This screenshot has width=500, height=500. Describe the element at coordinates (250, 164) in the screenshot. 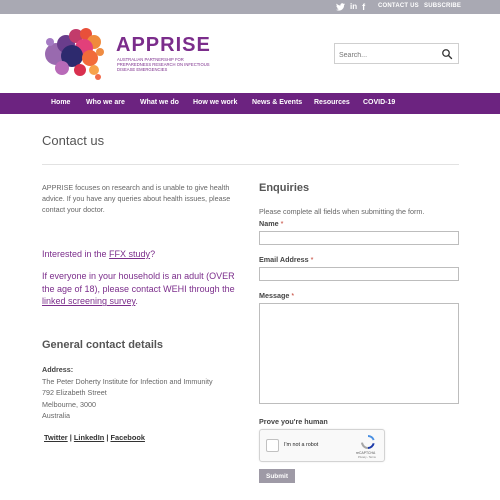

I see `title-divider` at that location.